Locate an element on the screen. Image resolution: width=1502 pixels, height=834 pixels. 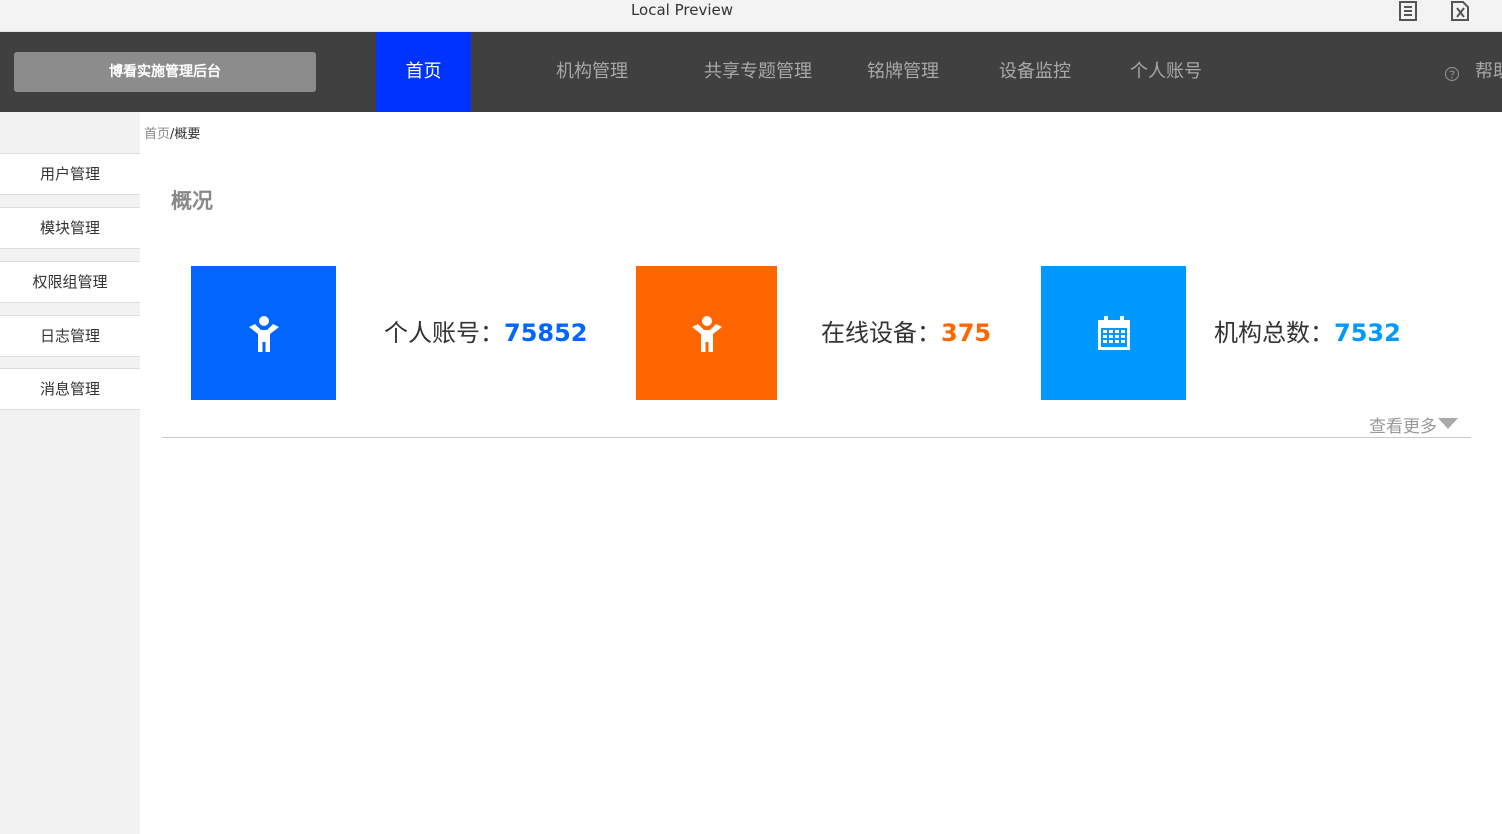
help-icon is located at coordinates (1452, 74).